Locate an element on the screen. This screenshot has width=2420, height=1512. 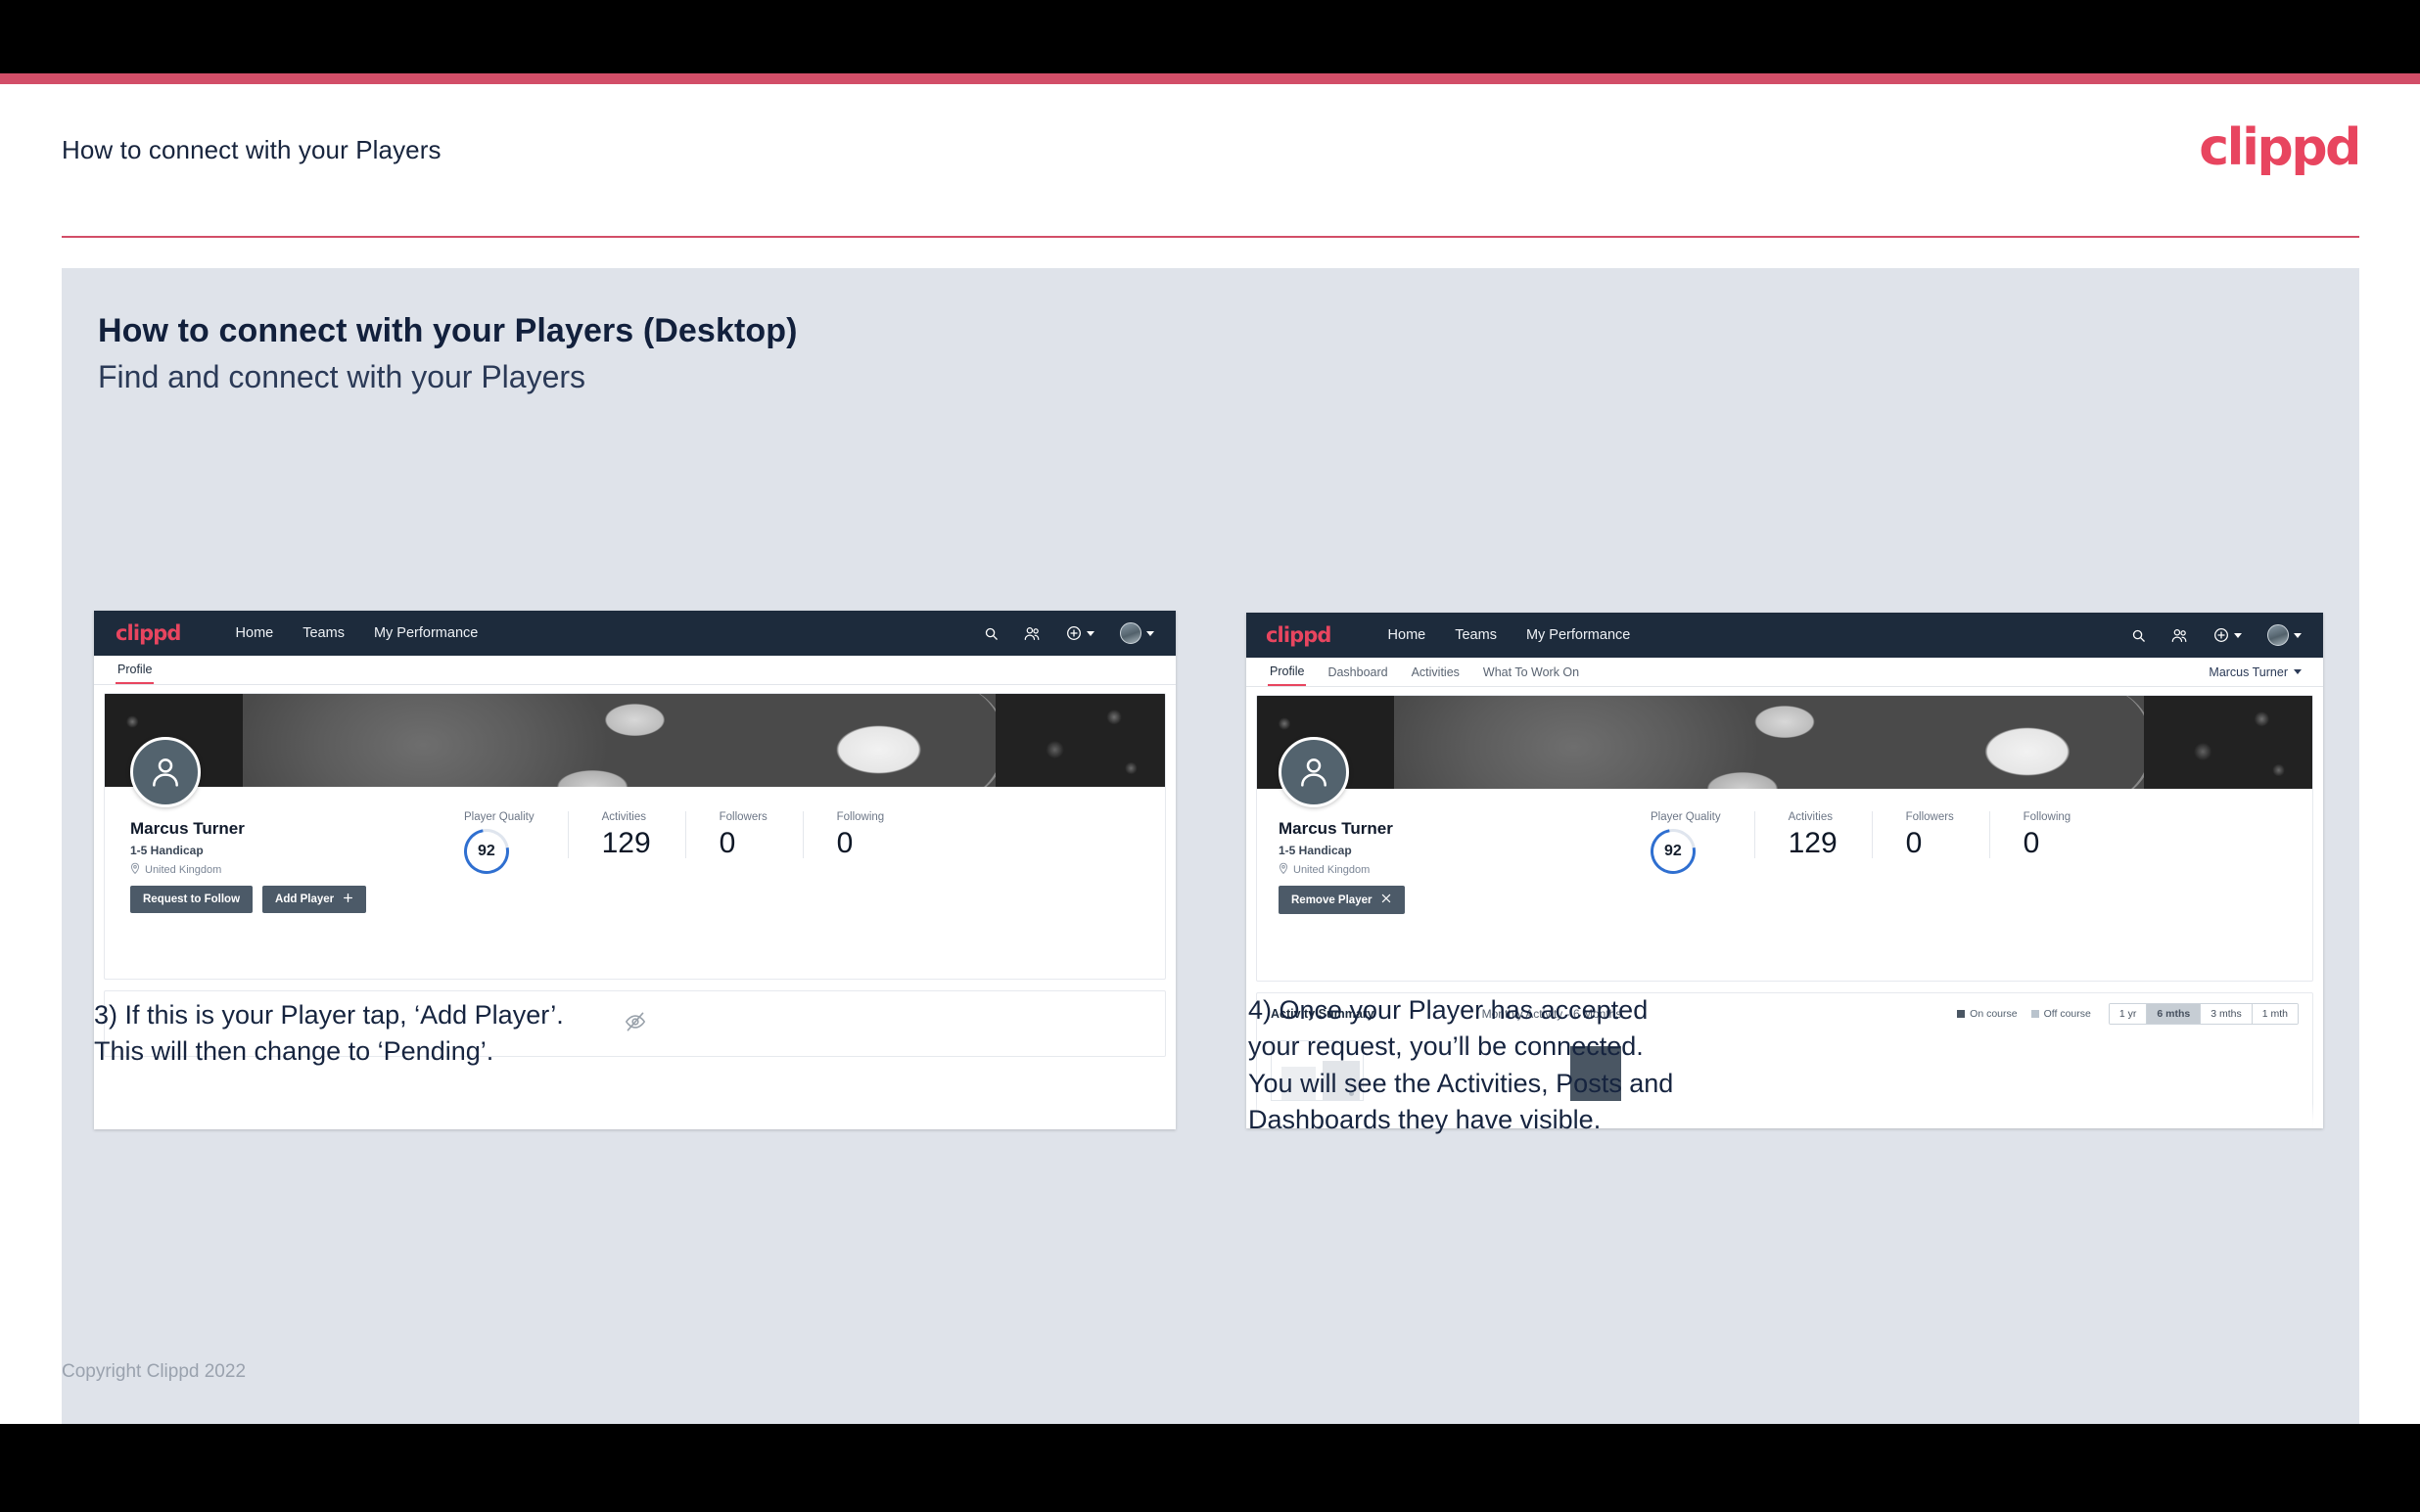
legend-off-course: Off course is located at coordinates (2060, 1014).